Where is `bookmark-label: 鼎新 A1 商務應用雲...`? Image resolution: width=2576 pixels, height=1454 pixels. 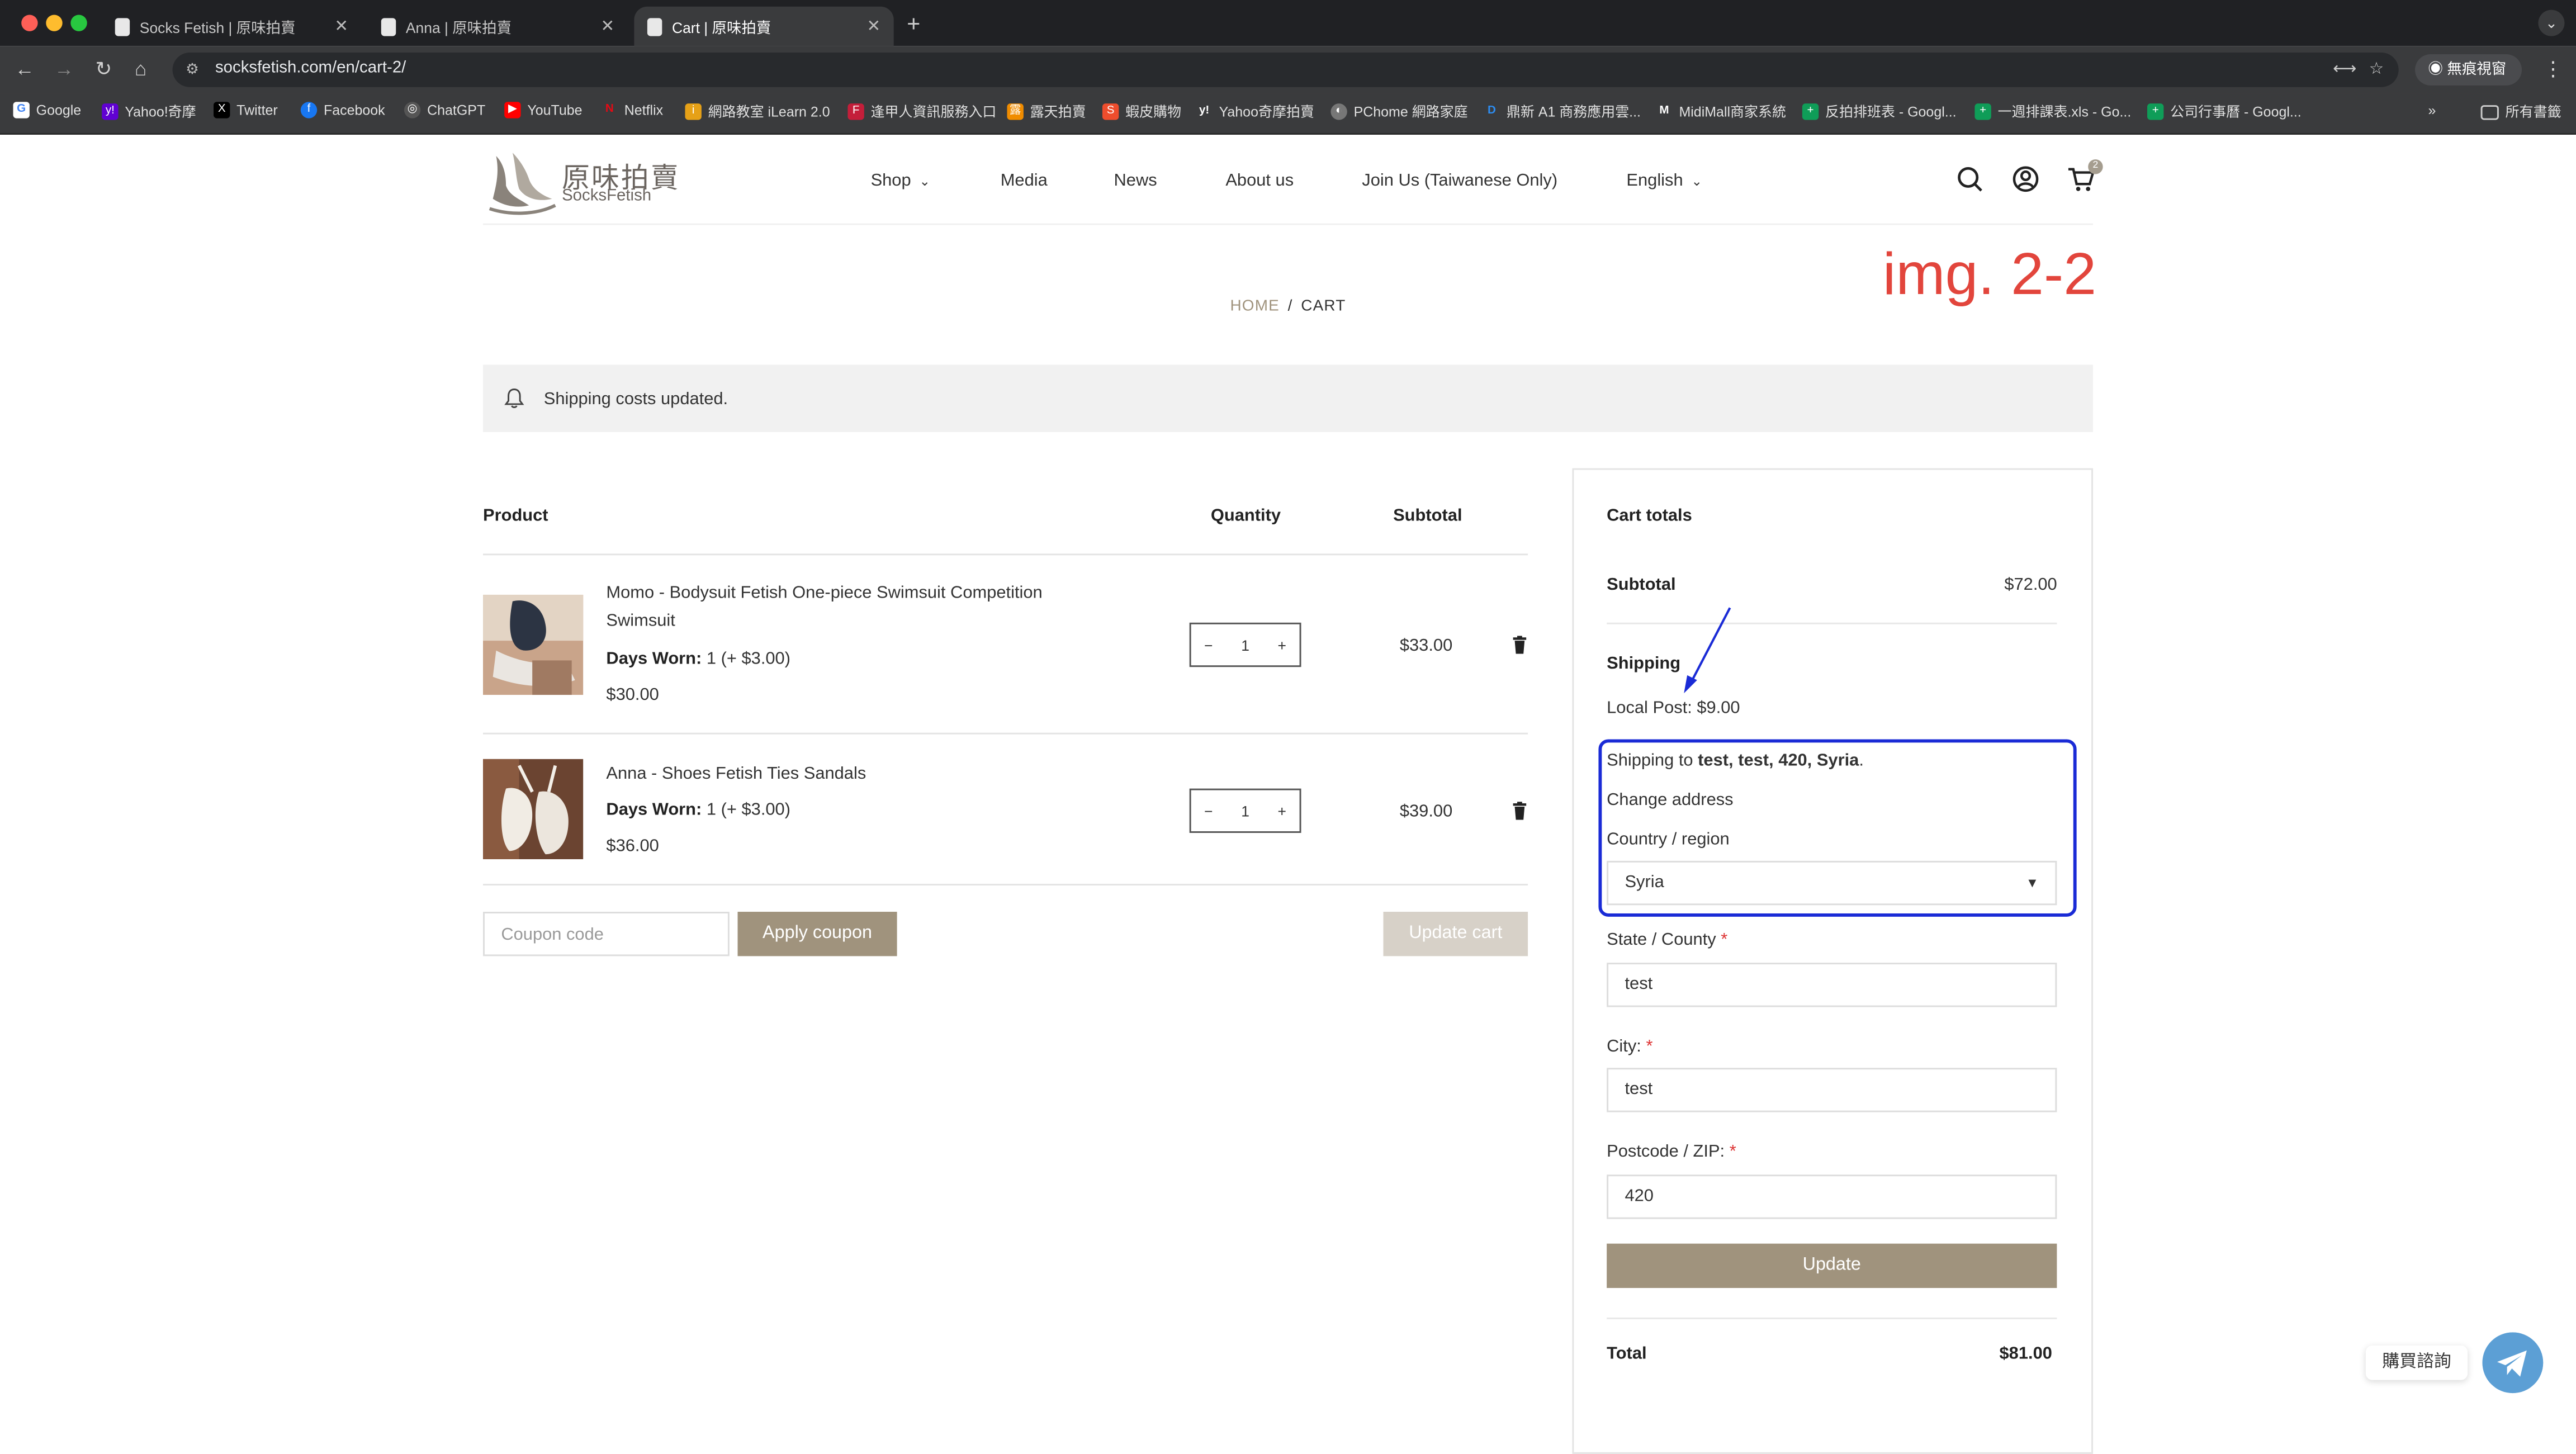
bookmark-label: 鼎新 A1 商務應用雲... is located at coordinates (1573, 111).